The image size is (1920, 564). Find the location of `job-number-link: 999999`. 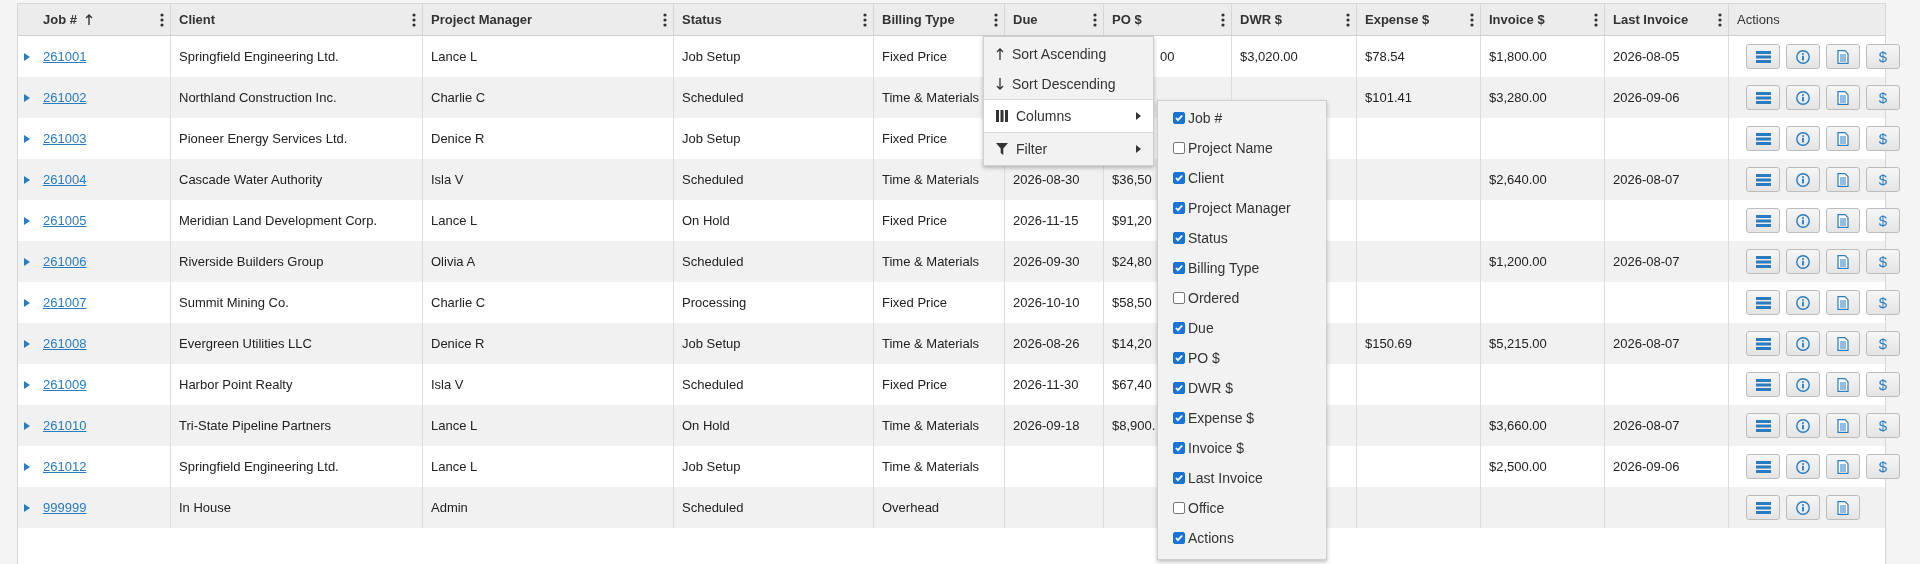

job-number-link: 999999 is located at coordinates (65, 507).